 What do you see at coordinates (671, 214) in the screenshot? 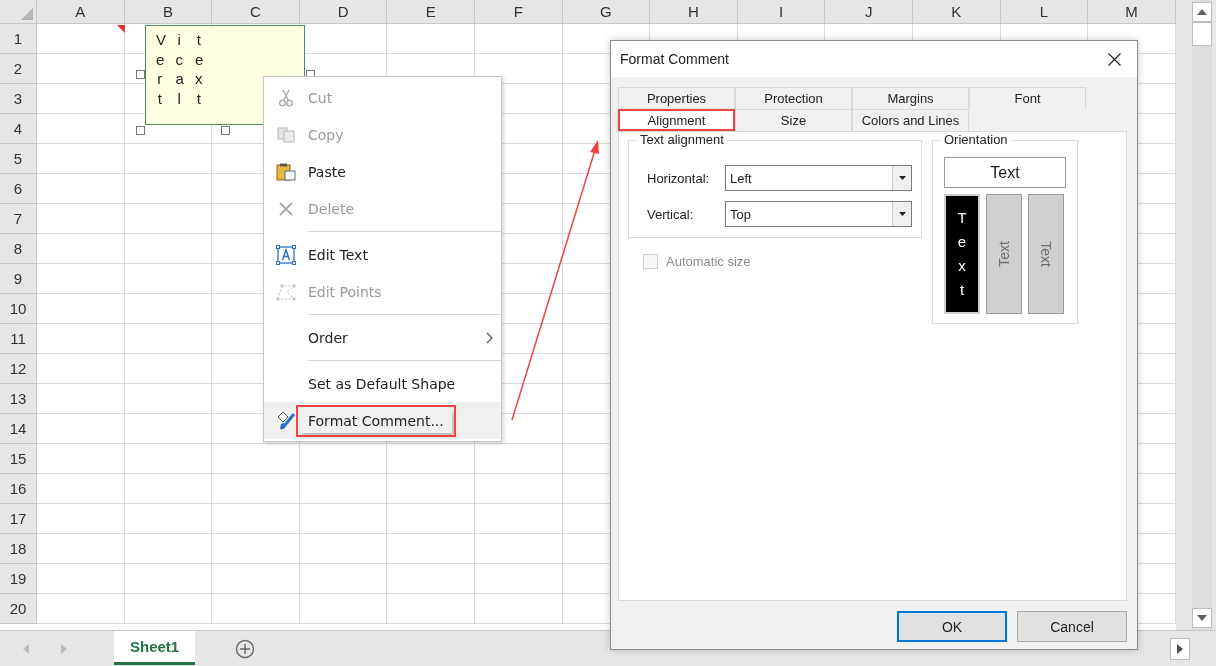
I see `field-label: Vertical:` at bounding box center [671, 214].